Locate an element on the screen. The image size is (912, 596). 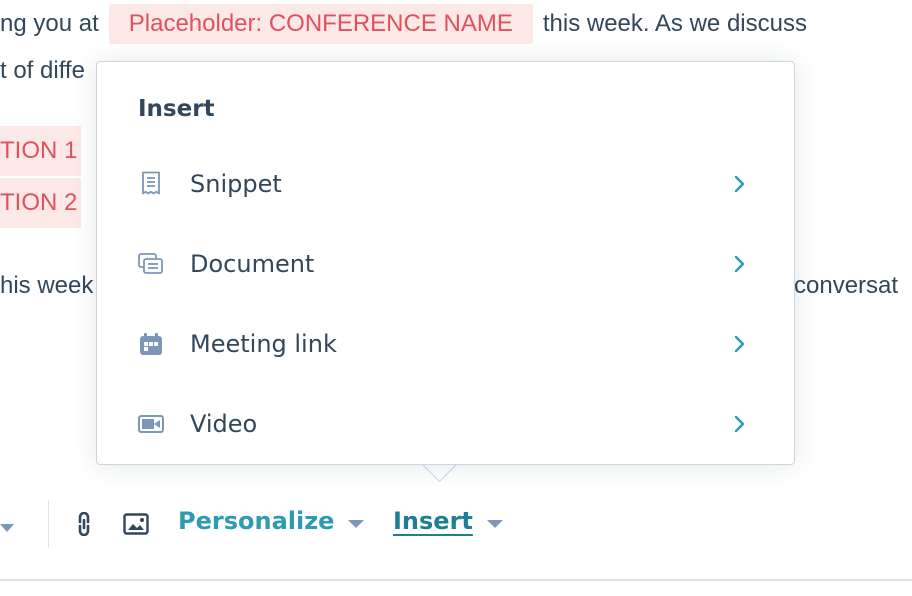
placeholder-text: TION 2 is located at coordinates (39, 202).